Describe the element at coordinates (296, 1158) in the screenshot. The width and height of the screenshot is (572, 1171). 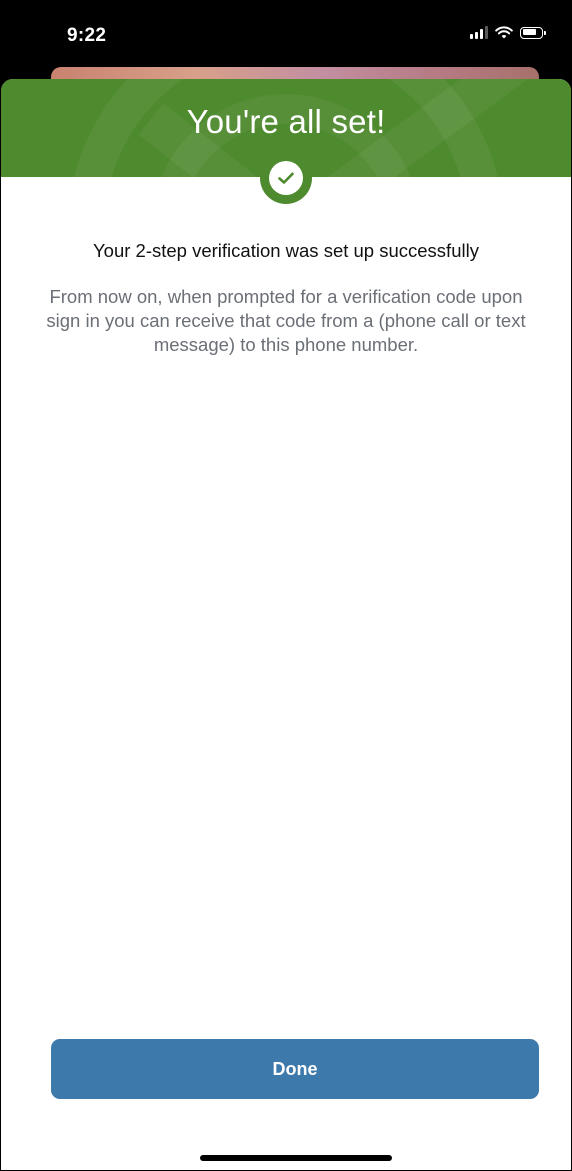
I see `home-indicator` at that location.